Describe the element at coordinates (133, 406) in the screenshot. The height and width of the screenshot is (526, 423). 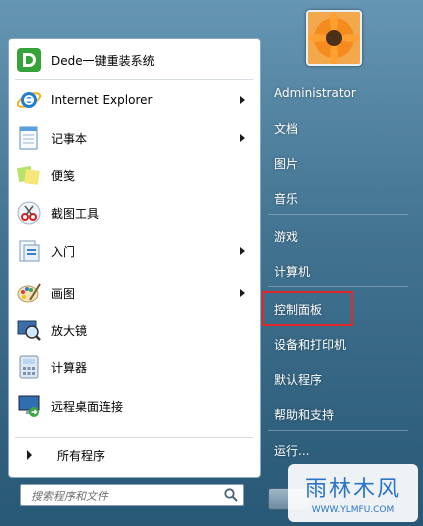
I see `app-item-remote-desktop: 远程桌面连接` at that location.